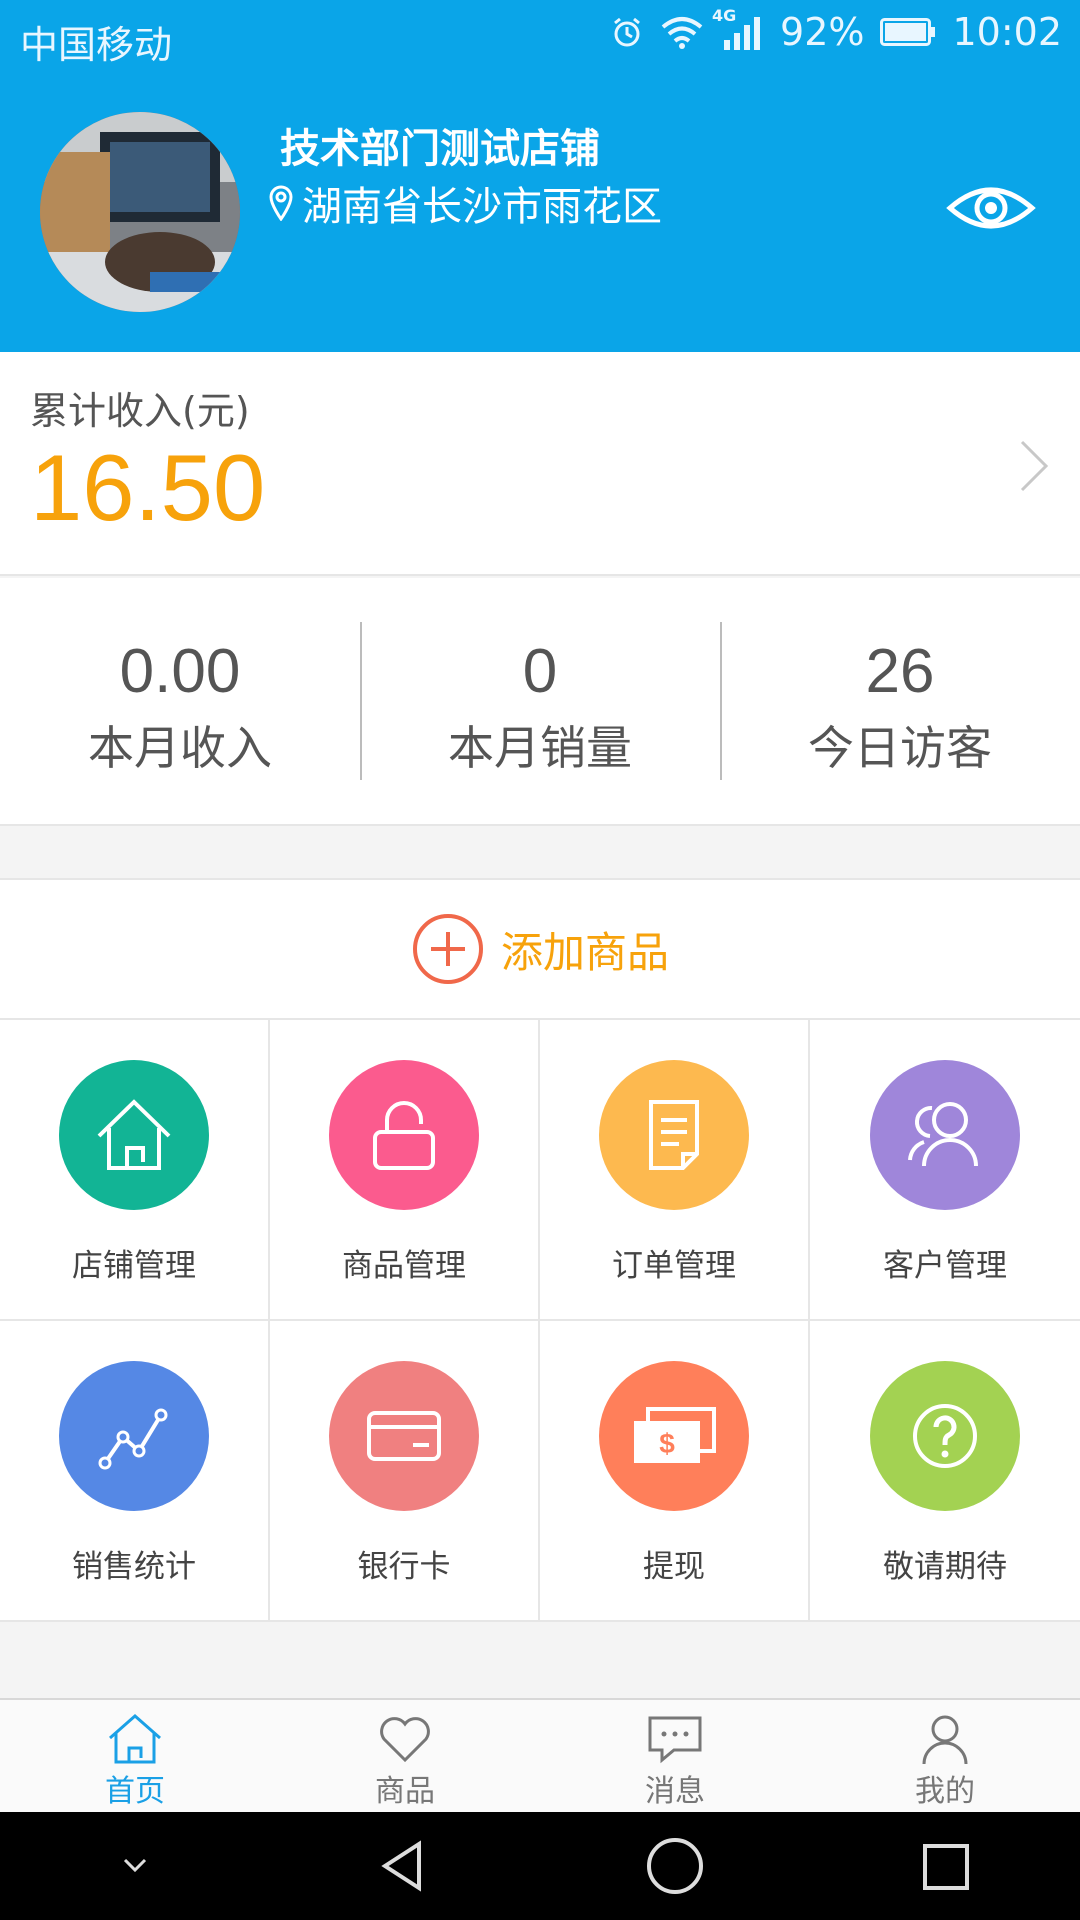  I want to click on tile-coming-soon: 敬请期待, so click(945, 1471).